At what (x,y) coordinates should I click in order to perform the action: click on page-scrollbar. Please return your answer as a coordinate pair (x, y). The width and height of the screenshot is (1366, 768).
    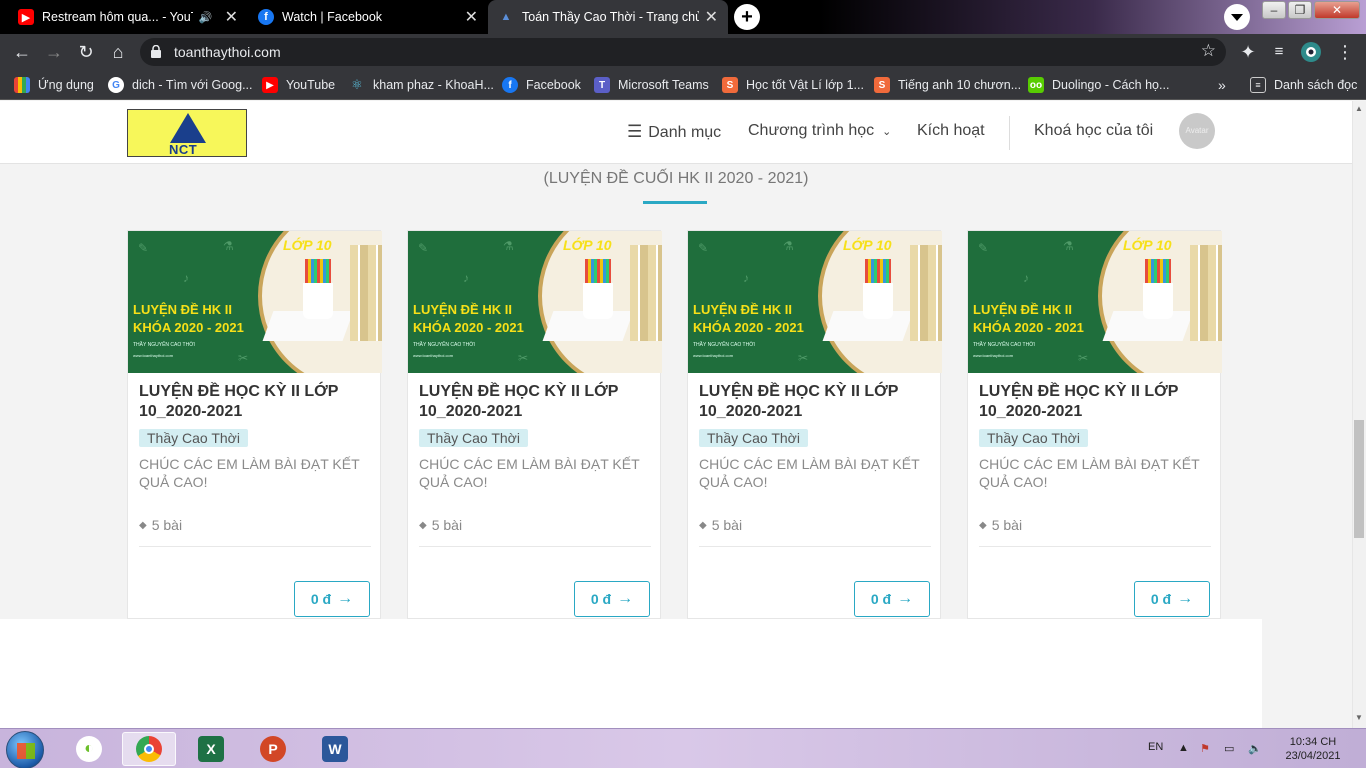
    Looking at the image, I should click on (1359, 414).